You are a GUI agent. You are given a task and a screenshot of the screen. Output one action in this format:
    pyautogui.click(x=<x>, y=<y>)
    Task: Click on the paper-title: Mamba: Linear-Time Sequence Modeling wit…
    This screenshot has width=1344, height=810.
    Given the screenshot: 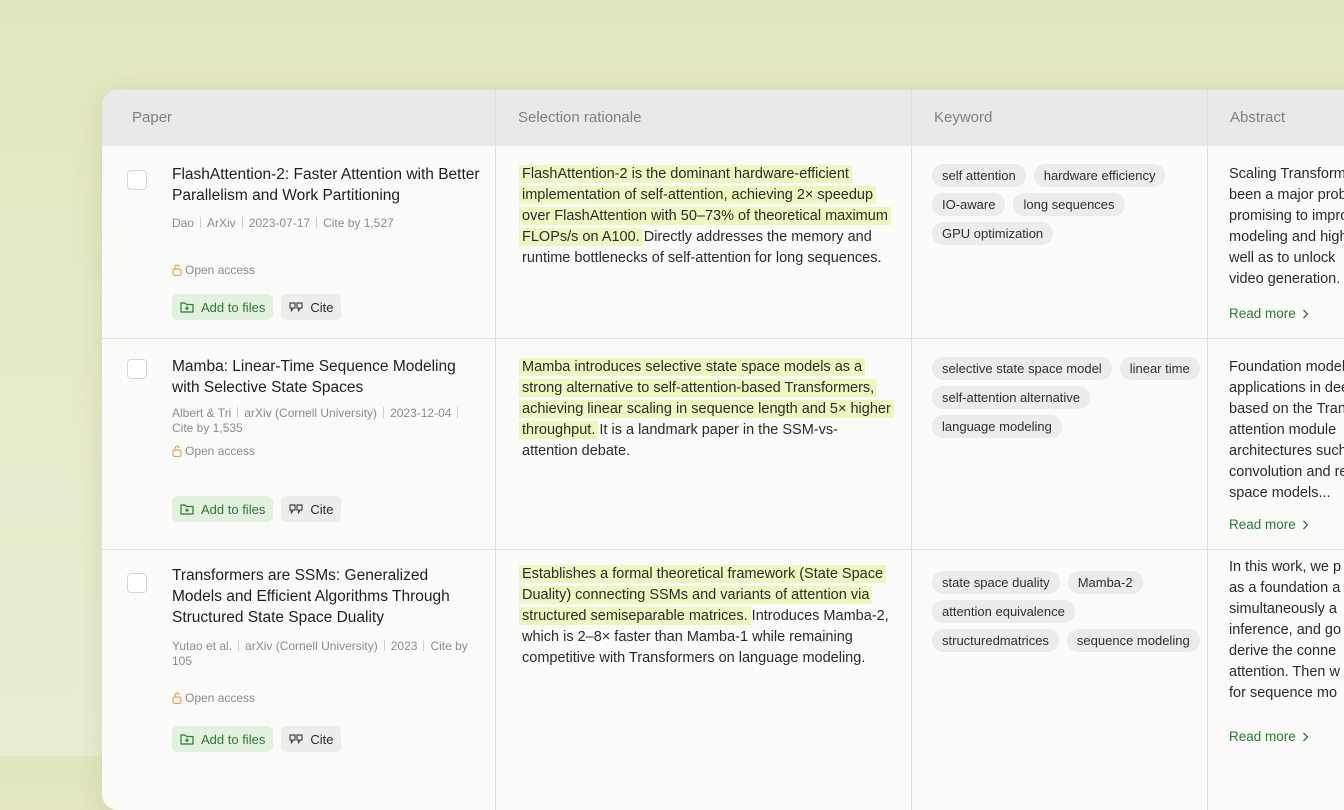 What is the action you would take?
    pyautogui.click(x=327, y=377)
    